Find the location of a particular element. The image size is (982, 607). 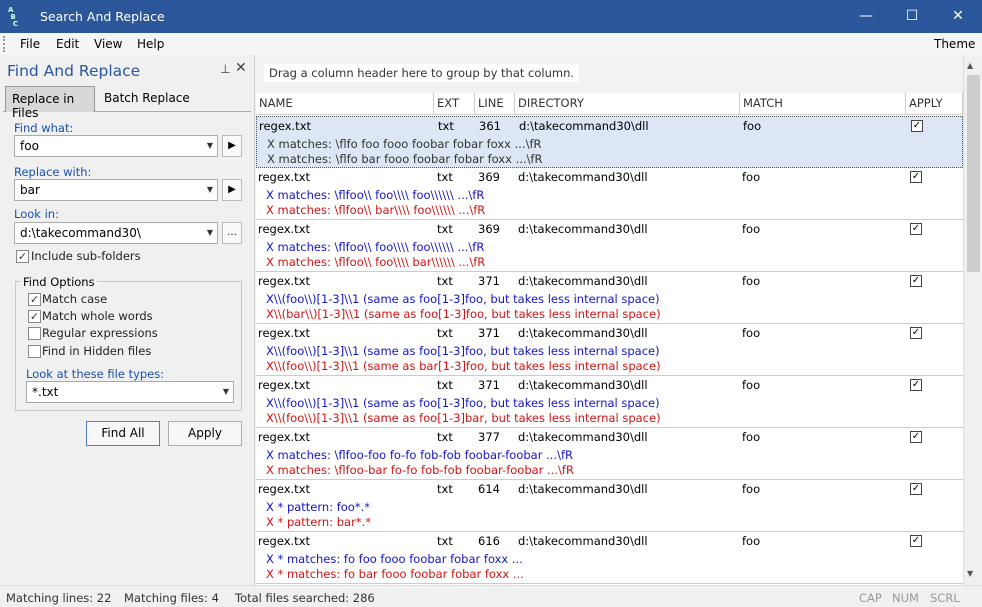

find-hidden-files-label: Find in Hidden files is located at coordinates (97, 351).